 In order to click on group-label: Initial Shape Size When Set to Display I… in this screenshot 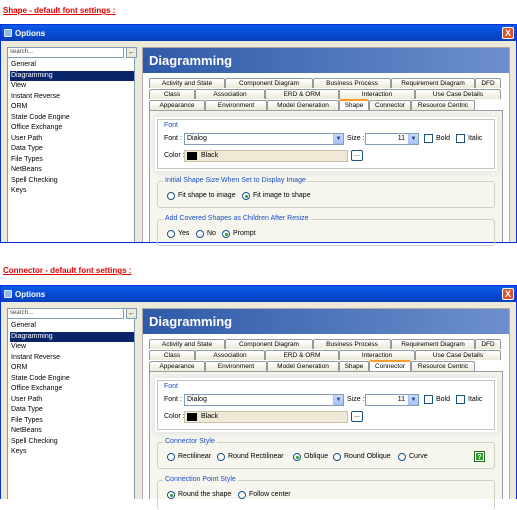, I will do `click(235, 180)`.